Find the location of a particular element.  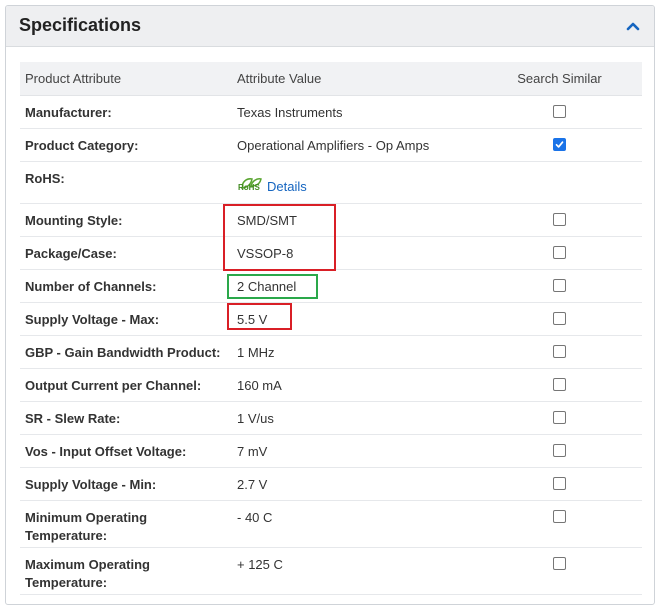

row-package-case: Package/Case: VSSOP-8 is located at coordinates (331, 253).